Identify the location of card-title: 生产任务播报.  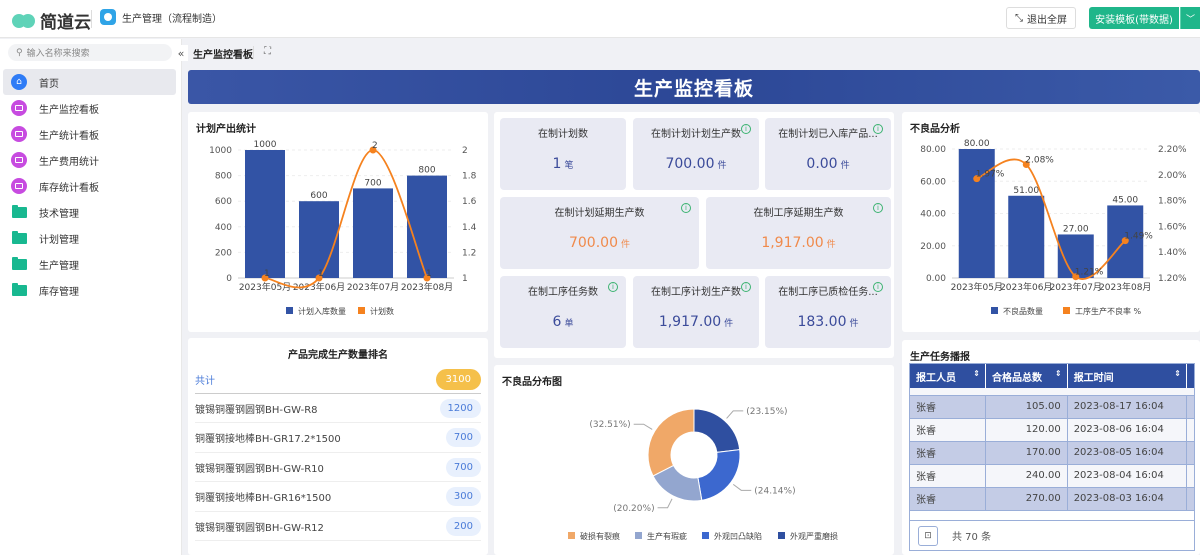
(940, 357).